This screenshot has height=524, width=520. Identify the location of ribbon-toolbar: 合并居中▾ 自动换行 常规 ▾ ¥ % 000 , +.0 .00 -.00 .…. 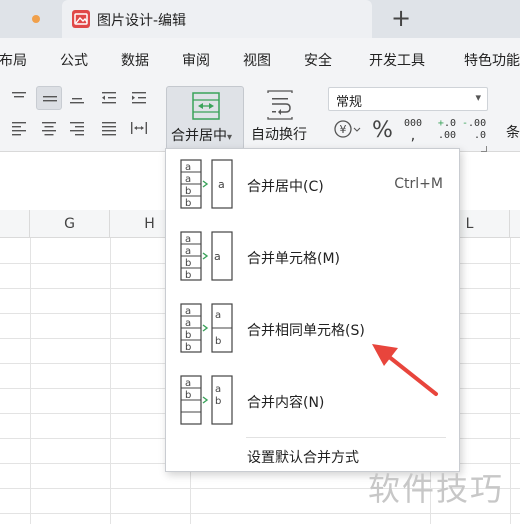
(260, 116).